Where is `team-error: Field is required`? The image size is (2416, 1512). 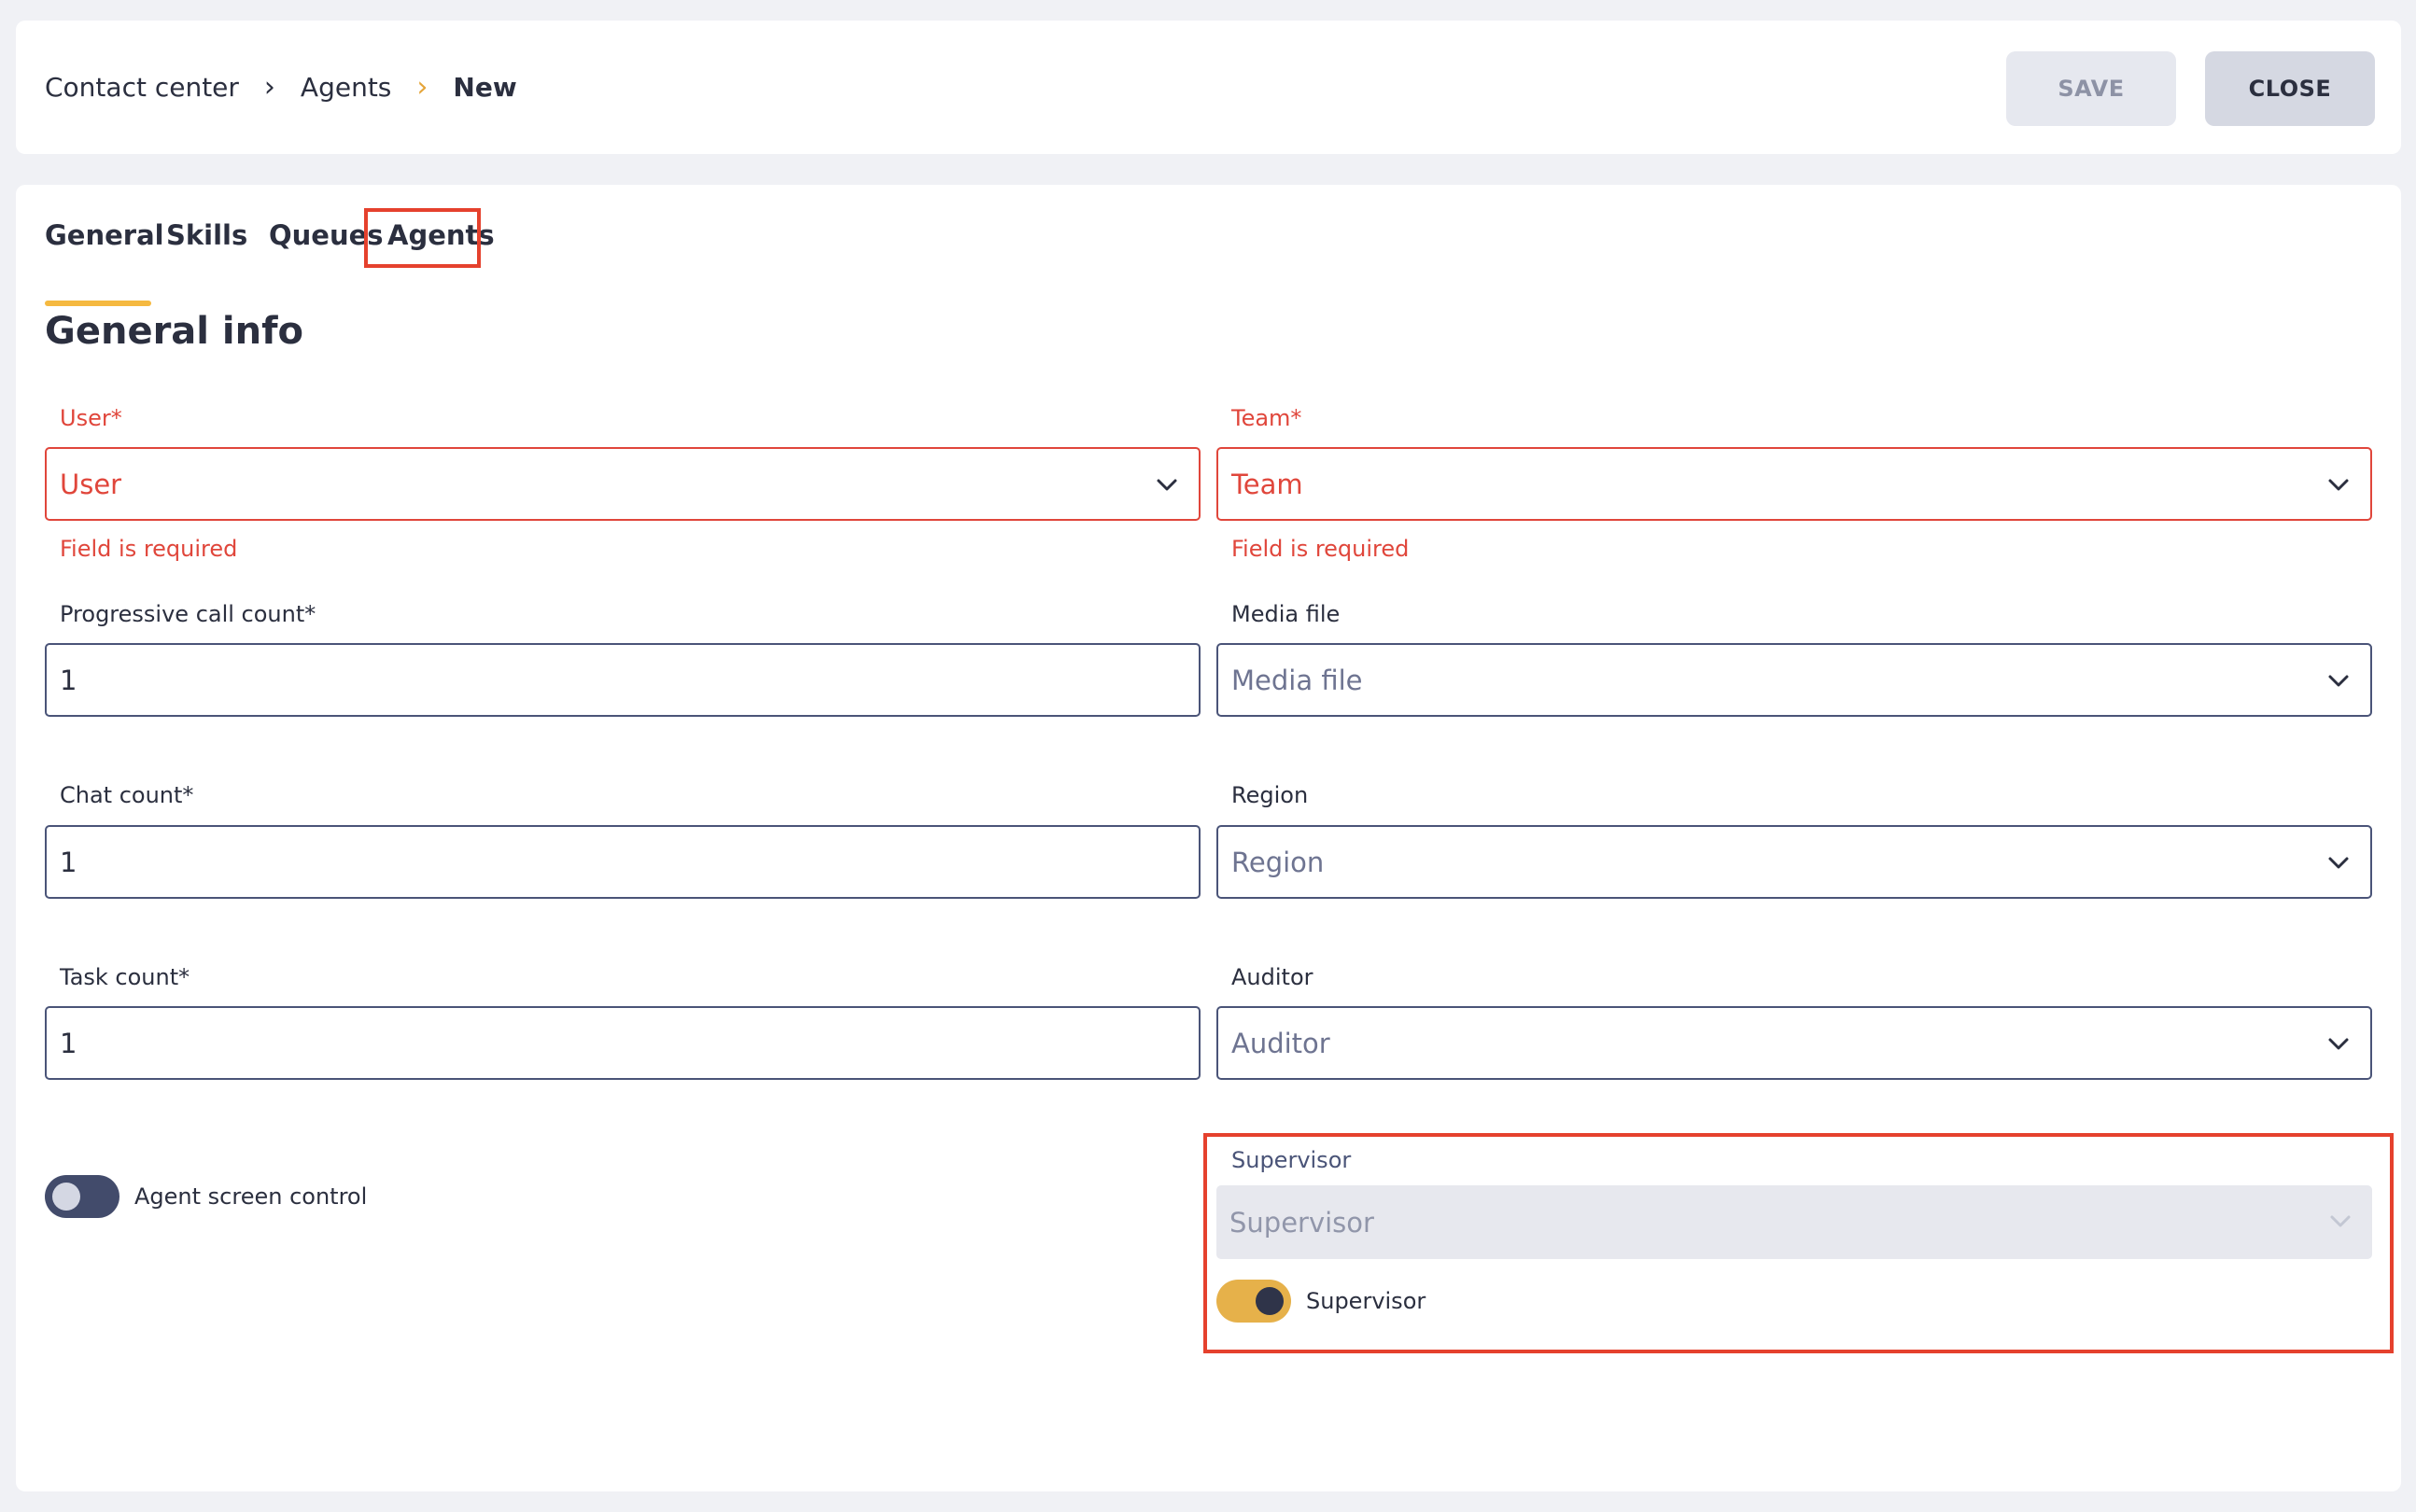 team-error: Field is required is located at coordinates (1320, 549).